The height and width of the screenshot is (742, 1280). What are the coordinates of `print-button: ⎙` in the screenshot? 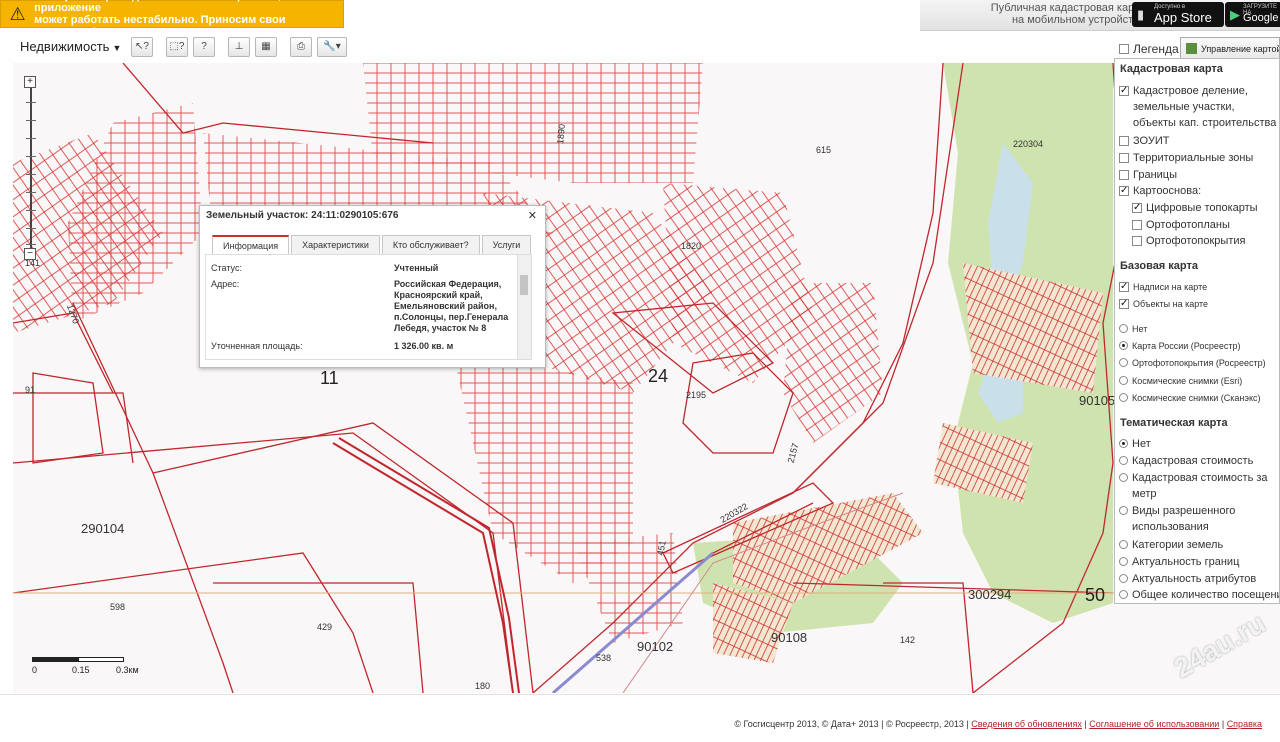 It's located at (301, 47).